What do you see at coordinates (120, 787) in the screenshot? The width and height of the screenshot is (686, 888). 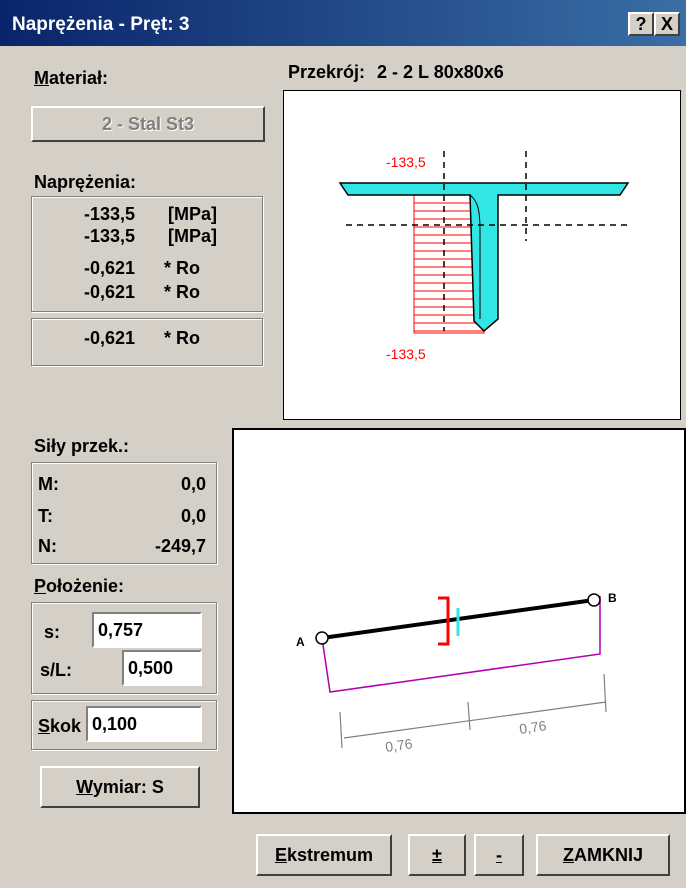 I see `dimension-button: Wymiar: S` at bounding box center [120, 787].